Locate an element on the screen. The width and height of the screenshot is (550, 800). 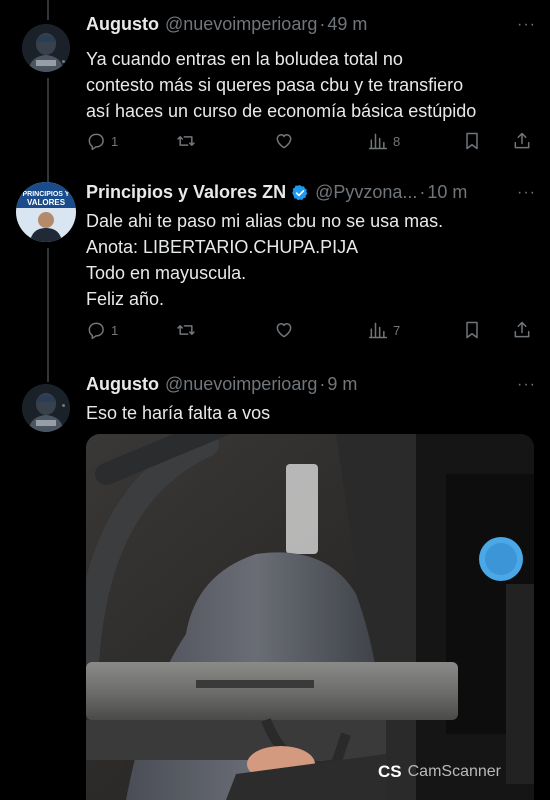
verified-icon is located at coordinates (300, 192).